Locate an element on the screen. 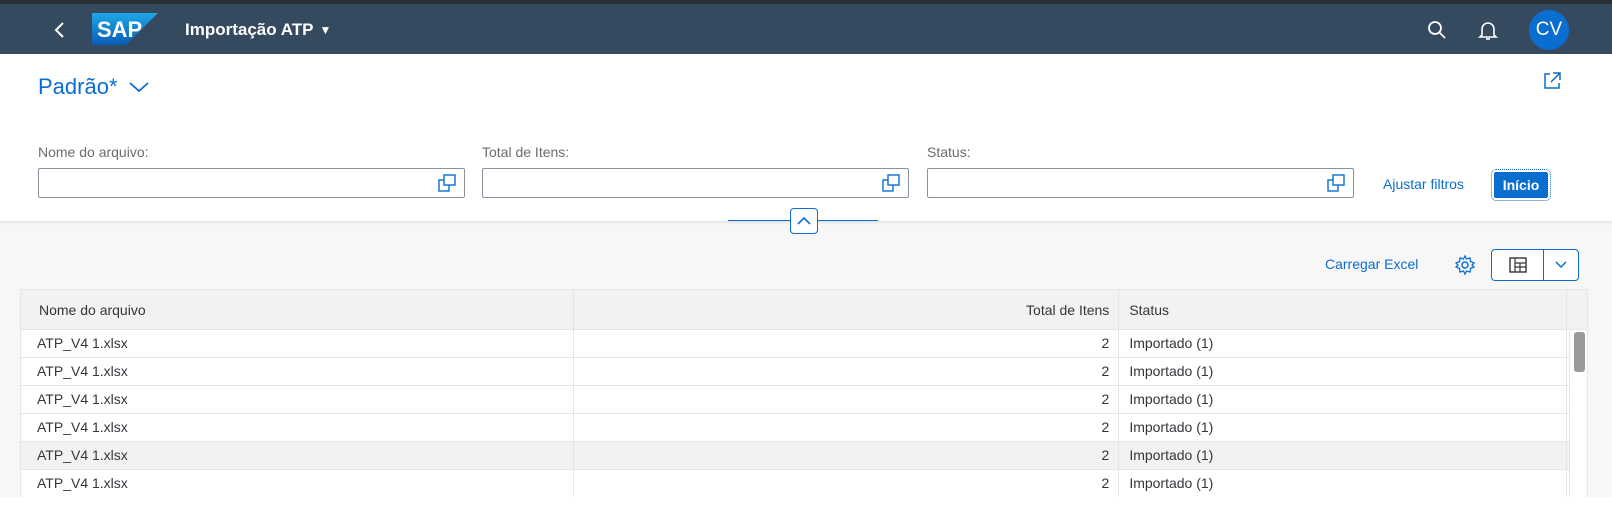 The image size is (1612, 520). file-name-field is located at coordinates (251, 183).